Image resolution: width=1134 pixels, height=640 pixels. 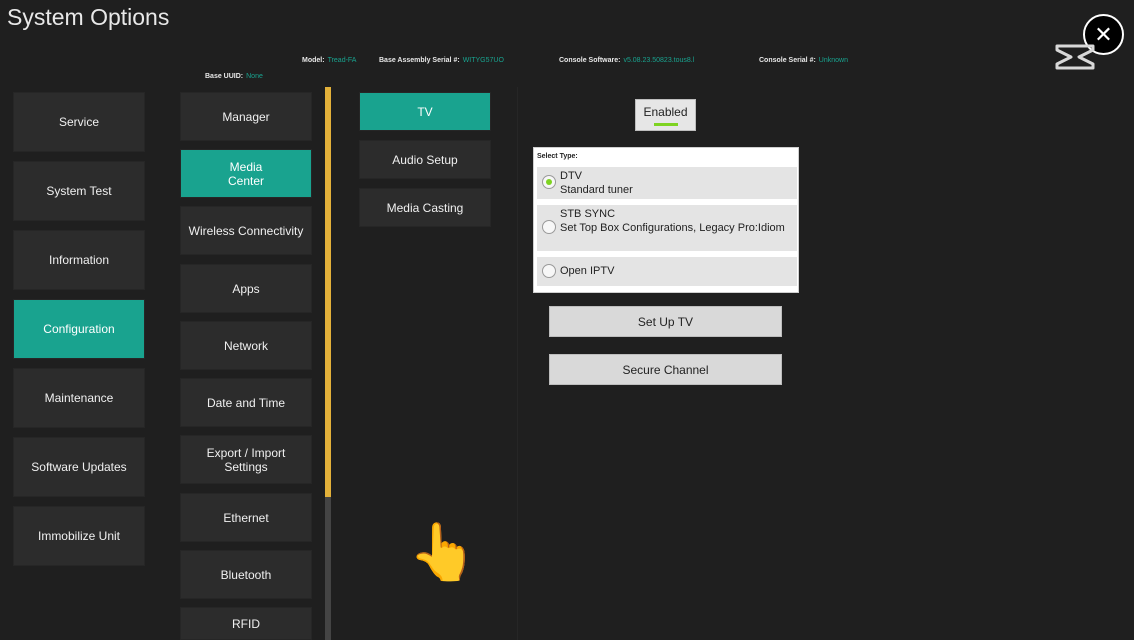 I want to click on nav-information-button: Information, so click(x=79, y=260).